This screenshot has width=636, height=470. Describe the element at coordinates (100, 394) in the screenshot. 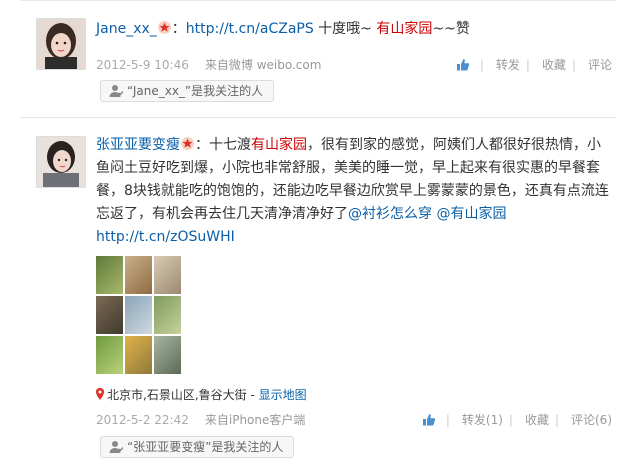

I see `map-pin-icon` at that location.